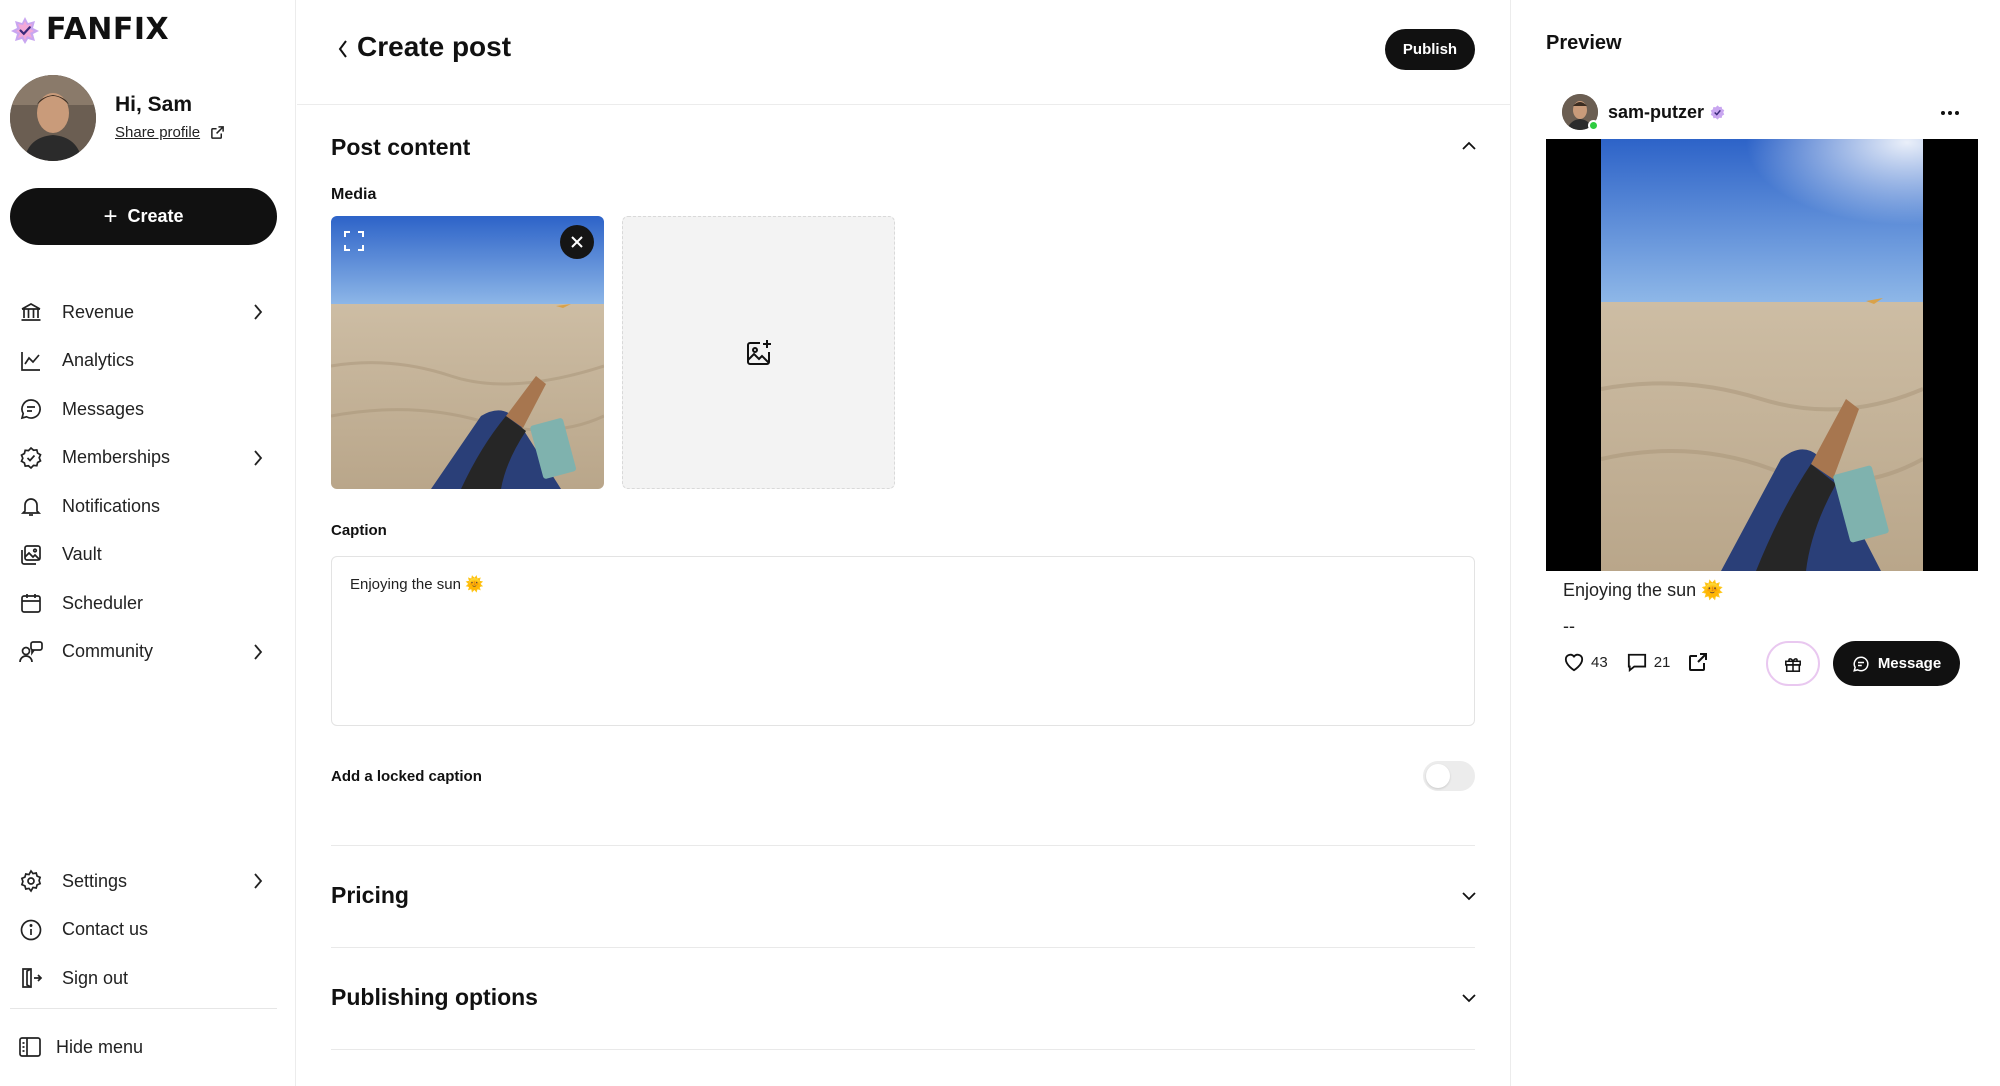 This screenshot has width=2000, height=1086. What do you see at coordinates (1648, 662) in the screenshot?
I see `comment-button: 21` at bounding box center [1648, 662].